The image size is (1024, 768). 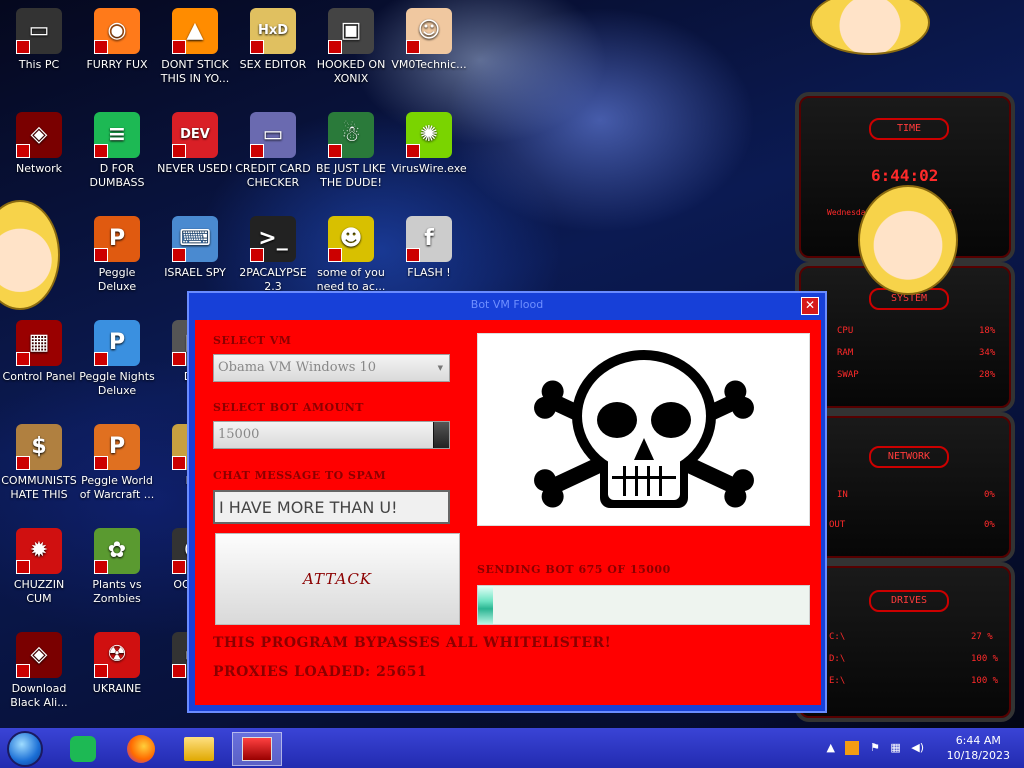 I want to click on taskbar-clock: 6:44 AM 10/18/2023, so click(x=978, y=748).